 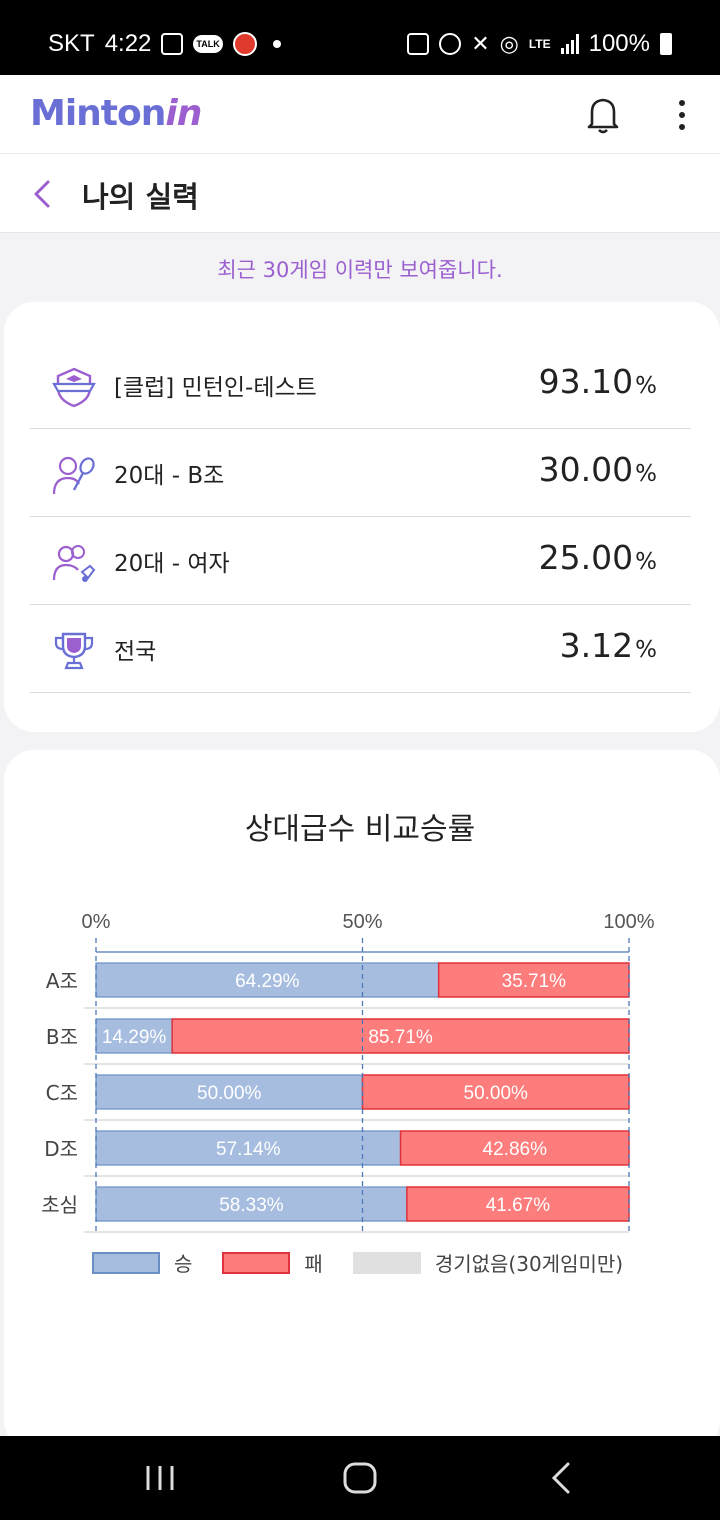 I want to click on legend-swatch-loss, so click(x=256, y=1262).